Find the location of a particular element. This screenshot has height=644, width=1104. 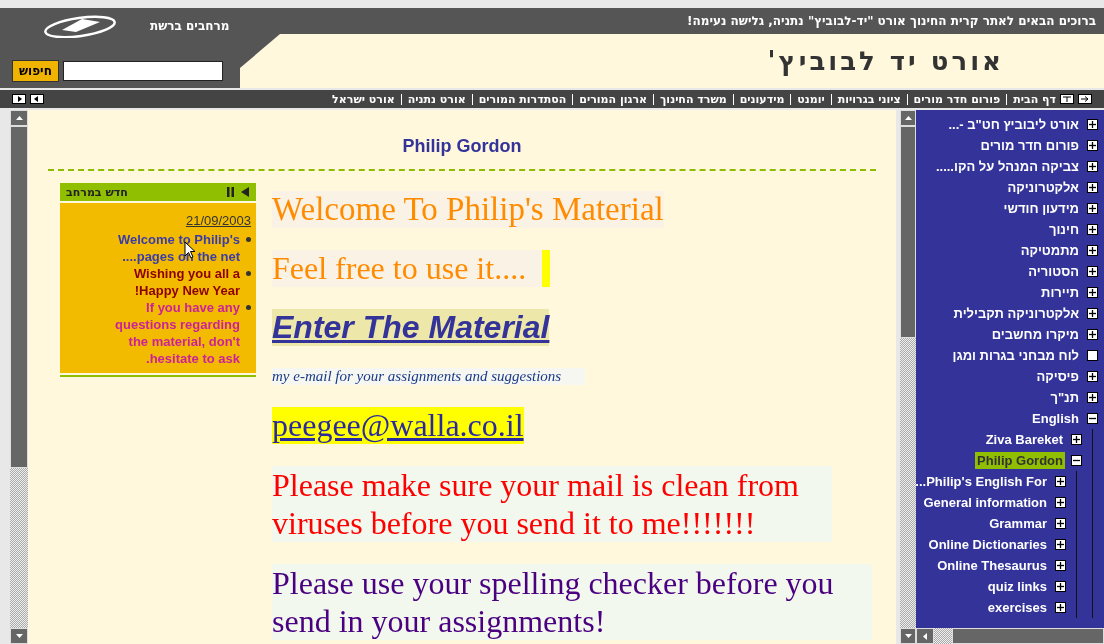

tree-item: תיירות is located at coordinates (1060, 292).